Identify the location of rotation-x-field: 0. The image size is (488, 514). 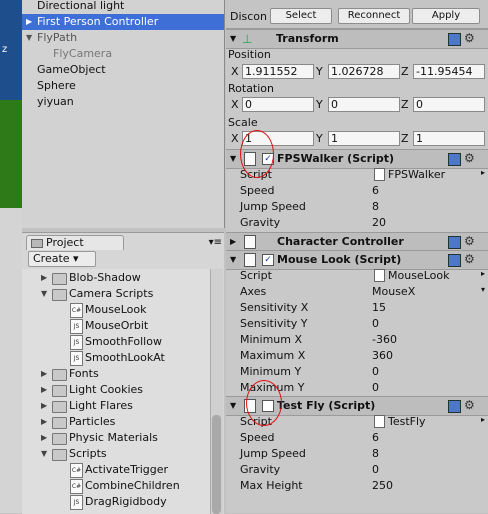
(278, 104).